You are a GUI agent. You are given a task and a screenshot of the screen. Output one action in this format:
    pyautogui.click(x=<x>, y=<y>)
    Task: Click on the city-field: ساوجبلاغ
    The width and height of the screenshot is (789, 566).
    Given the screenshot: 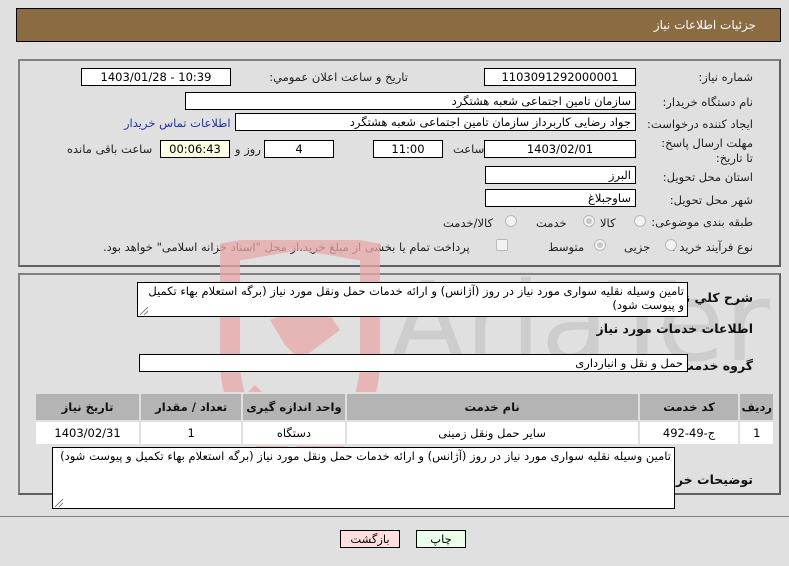 What is the action you would take?
    pyautogui.click(x=560, y=198)
    